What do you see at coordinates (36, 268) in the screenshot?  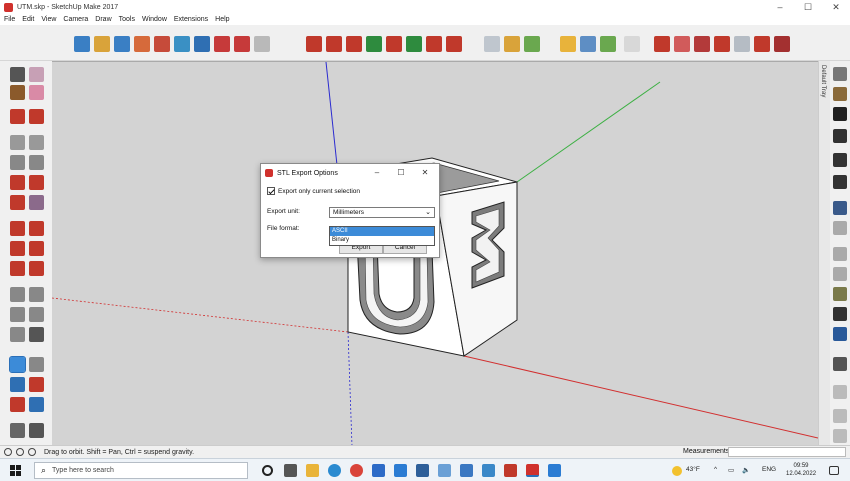 I see `offset-icon` at bounding box center [36, 268].